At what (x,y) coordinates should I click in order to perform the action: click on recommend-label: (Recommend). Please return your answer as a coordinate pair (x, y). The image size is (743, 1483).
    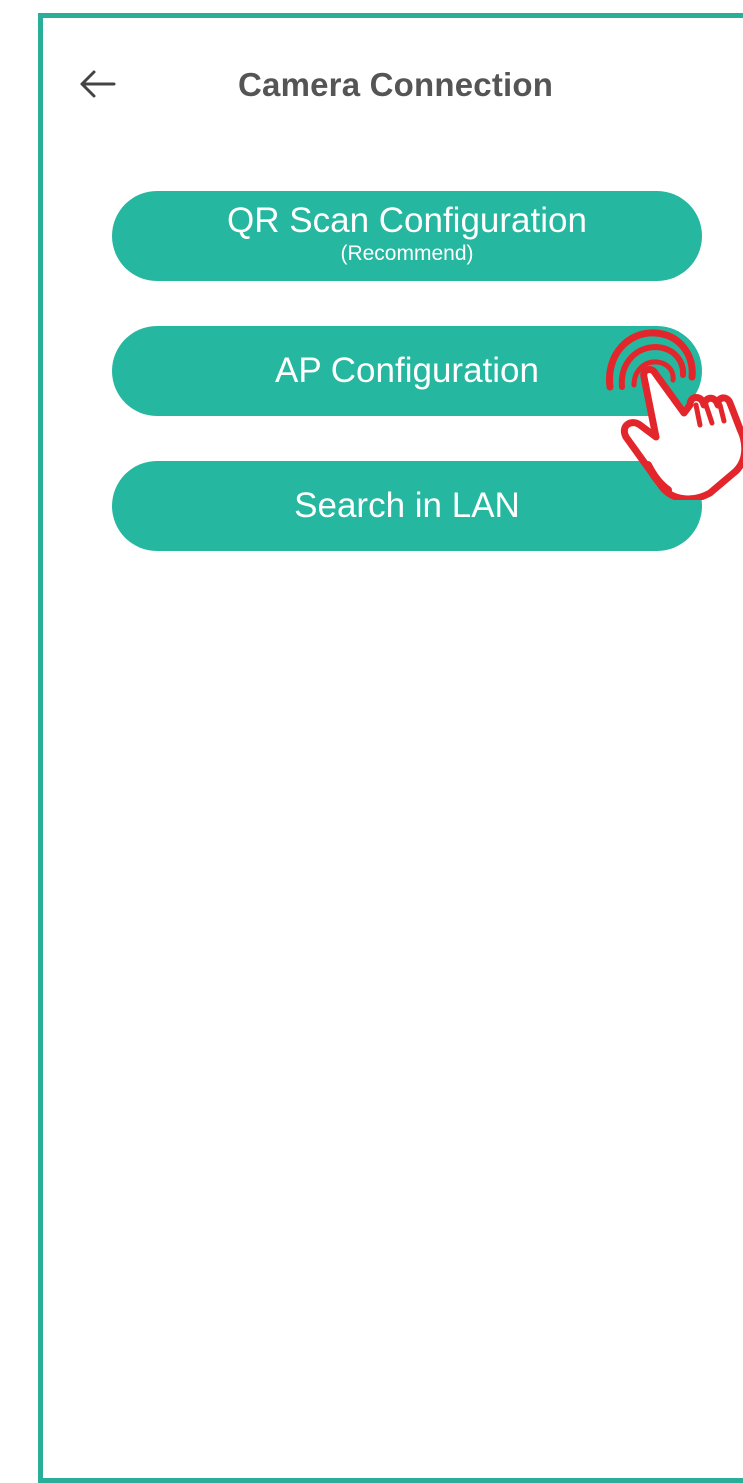
    Looking at the image, I should click on (407, 253).